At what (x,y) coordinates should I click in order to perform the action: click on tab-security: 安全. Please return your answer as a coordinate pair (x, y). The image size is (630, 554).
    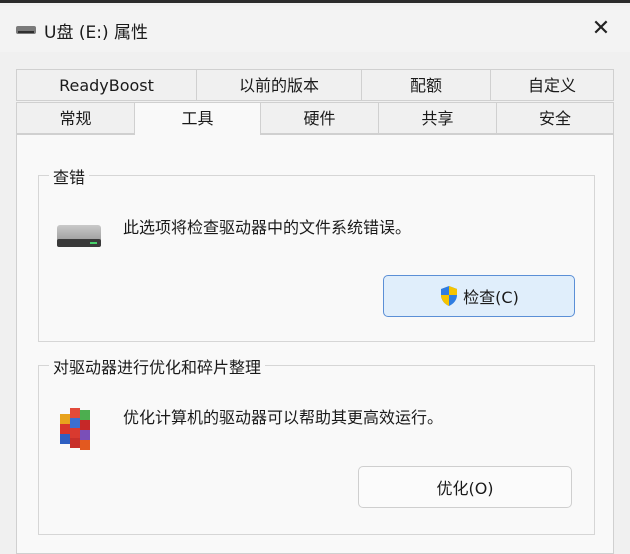
    Looking at the image, I should click on (555, 118).